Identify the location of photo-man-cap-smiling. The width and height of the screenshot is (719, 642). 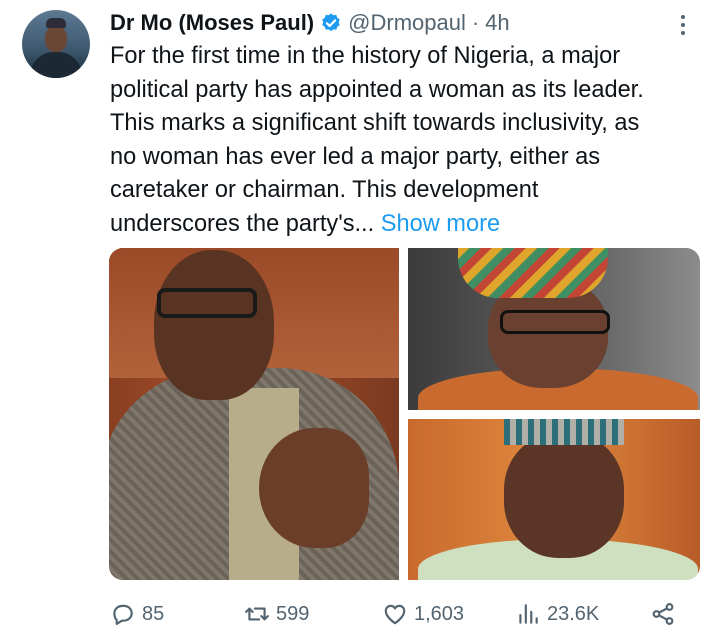
(554, 499).